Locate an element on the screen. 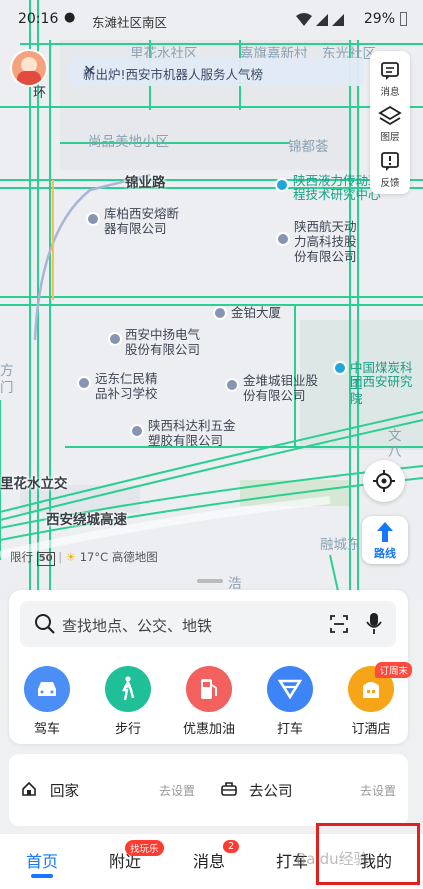 The image size is (423, 889). location-pin-icon: ● is located at coordinates (70, 17).